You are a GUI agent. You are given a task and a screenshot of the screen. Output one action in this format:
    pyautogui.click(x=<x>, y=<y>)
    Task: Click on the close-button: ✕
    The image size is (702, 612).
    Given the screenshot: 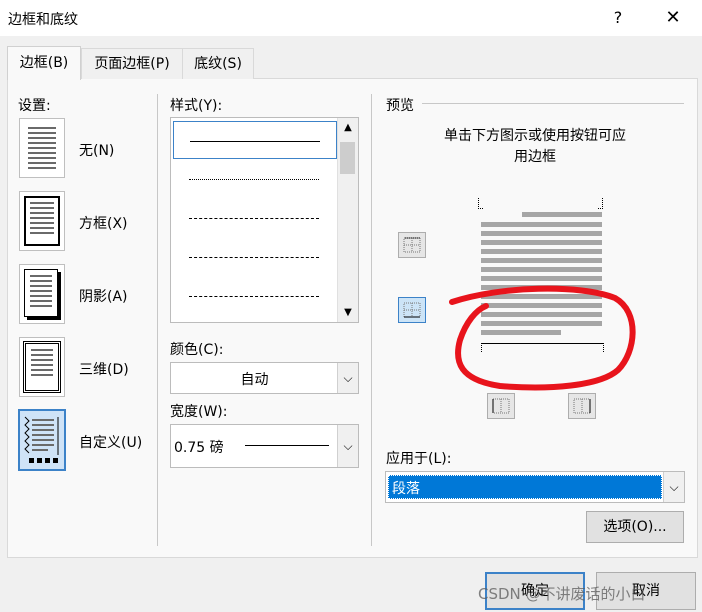 What is the action you would take?
    pyautogui.click(x=673, y=18)
    